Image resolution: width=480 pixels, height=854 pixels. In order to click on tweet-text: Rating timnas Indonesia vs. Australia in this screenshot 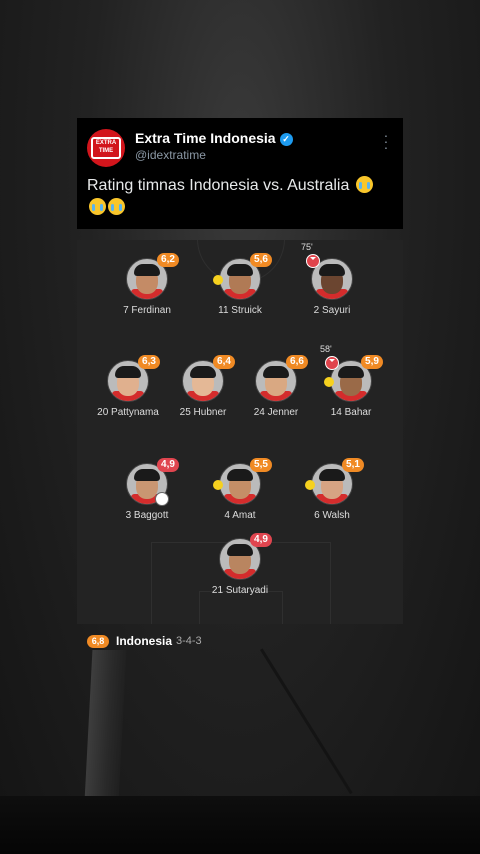, I will do `click(218, 185)`.